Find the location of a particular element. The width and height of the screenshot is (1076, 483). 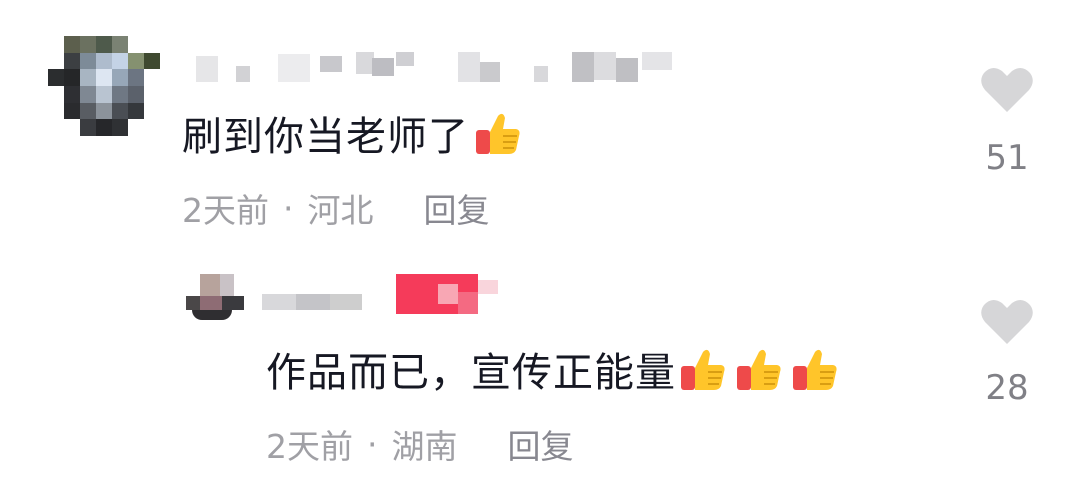

comment-location: 河北 is located at coordinates (340, 210).